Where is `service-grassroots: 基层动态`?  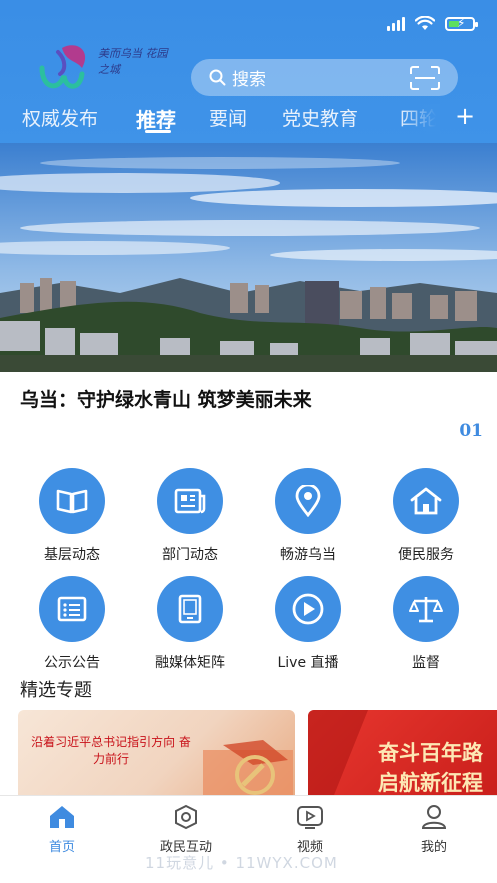 service-grassroots: 基层动态 is located at coordinates (72, 516).